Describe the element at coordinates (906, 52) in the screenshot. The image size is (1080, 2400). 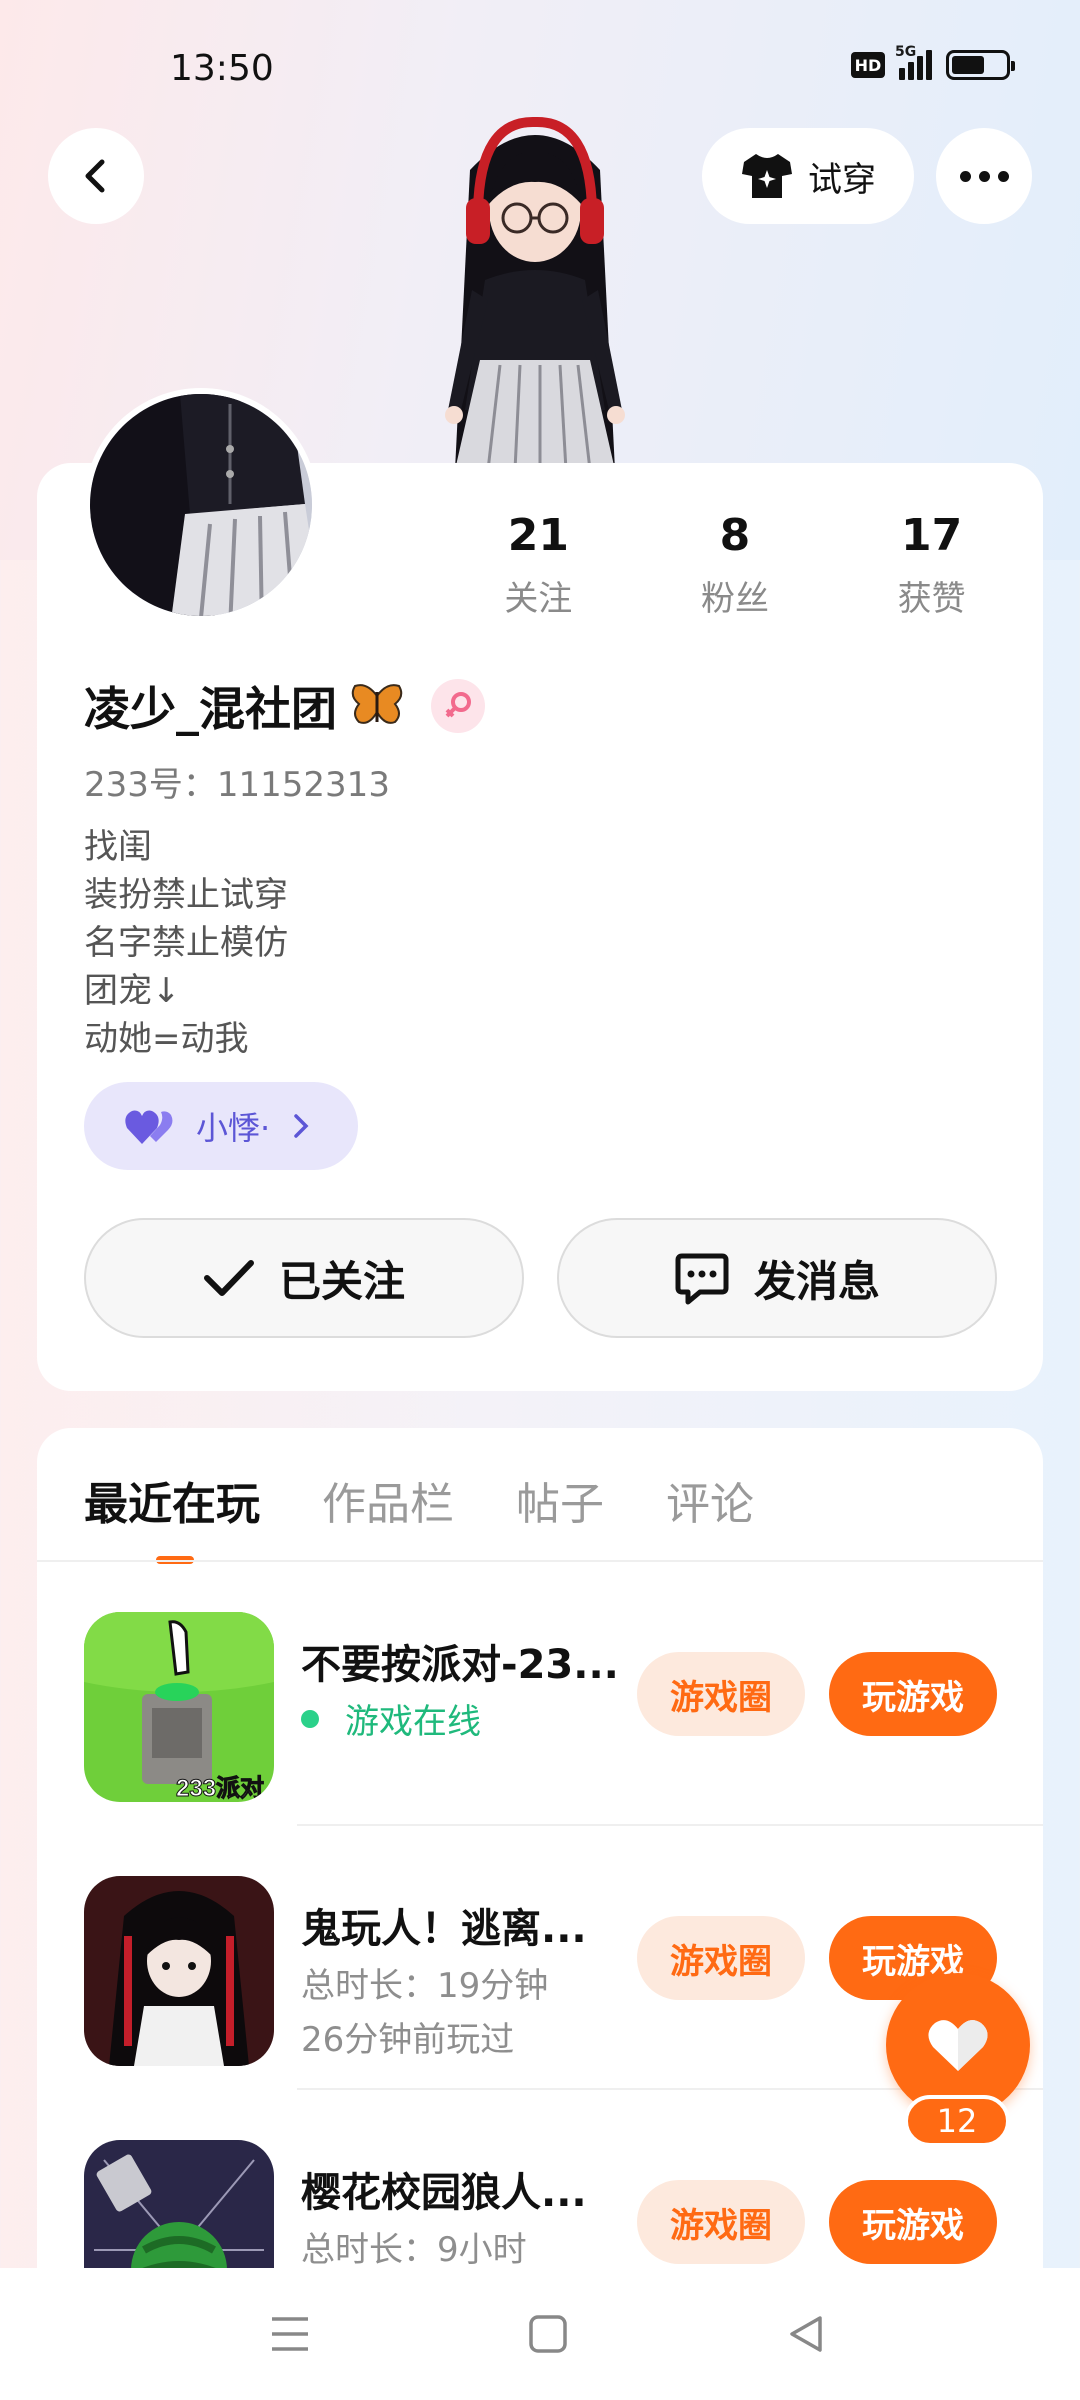
I see `network-type: 5G` at that location.